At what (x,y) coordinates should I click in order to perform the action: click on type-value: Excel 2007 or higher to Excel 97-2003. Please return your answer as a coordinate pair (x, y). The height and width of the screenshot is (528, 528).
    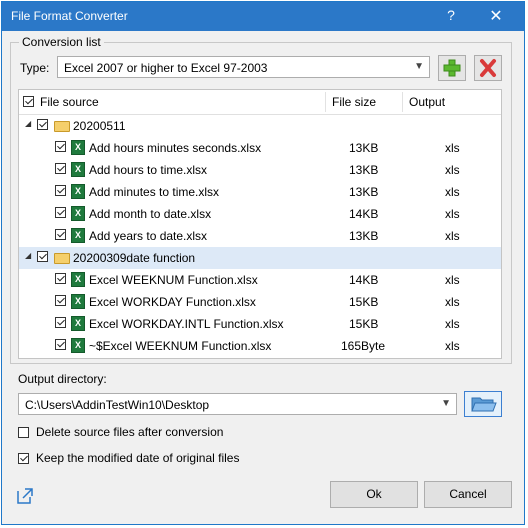
    Looking at the image, I should click on (166, 68).